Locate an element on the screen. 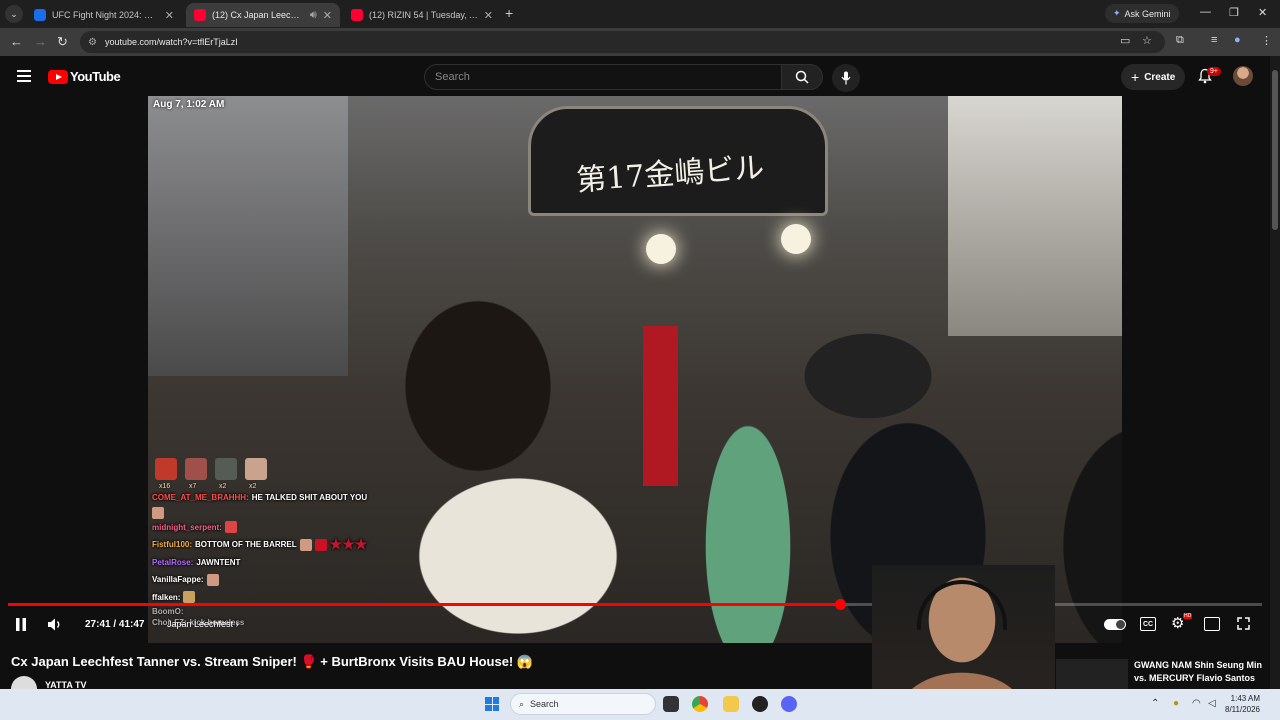 The image size is (1280, 720). volume-tray-icon: ◁ is located at coordinates (1212, 703).